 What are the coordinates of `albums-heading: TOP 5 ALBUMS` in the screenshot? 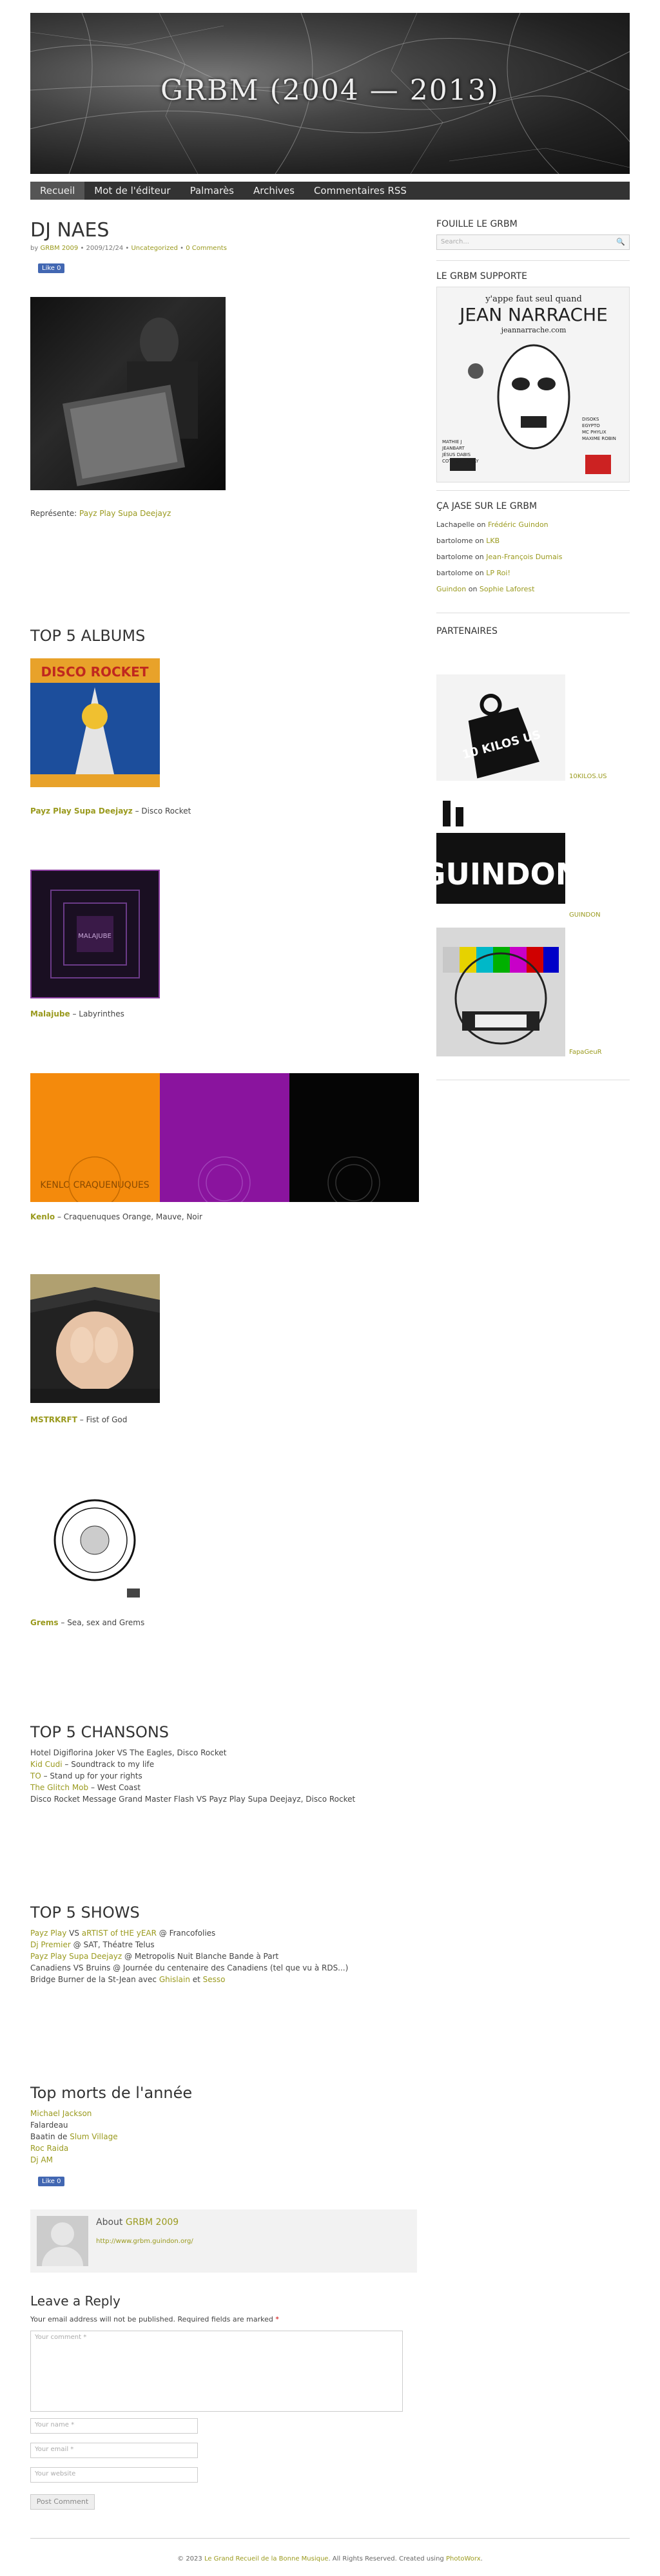 It's located at (88, 636).